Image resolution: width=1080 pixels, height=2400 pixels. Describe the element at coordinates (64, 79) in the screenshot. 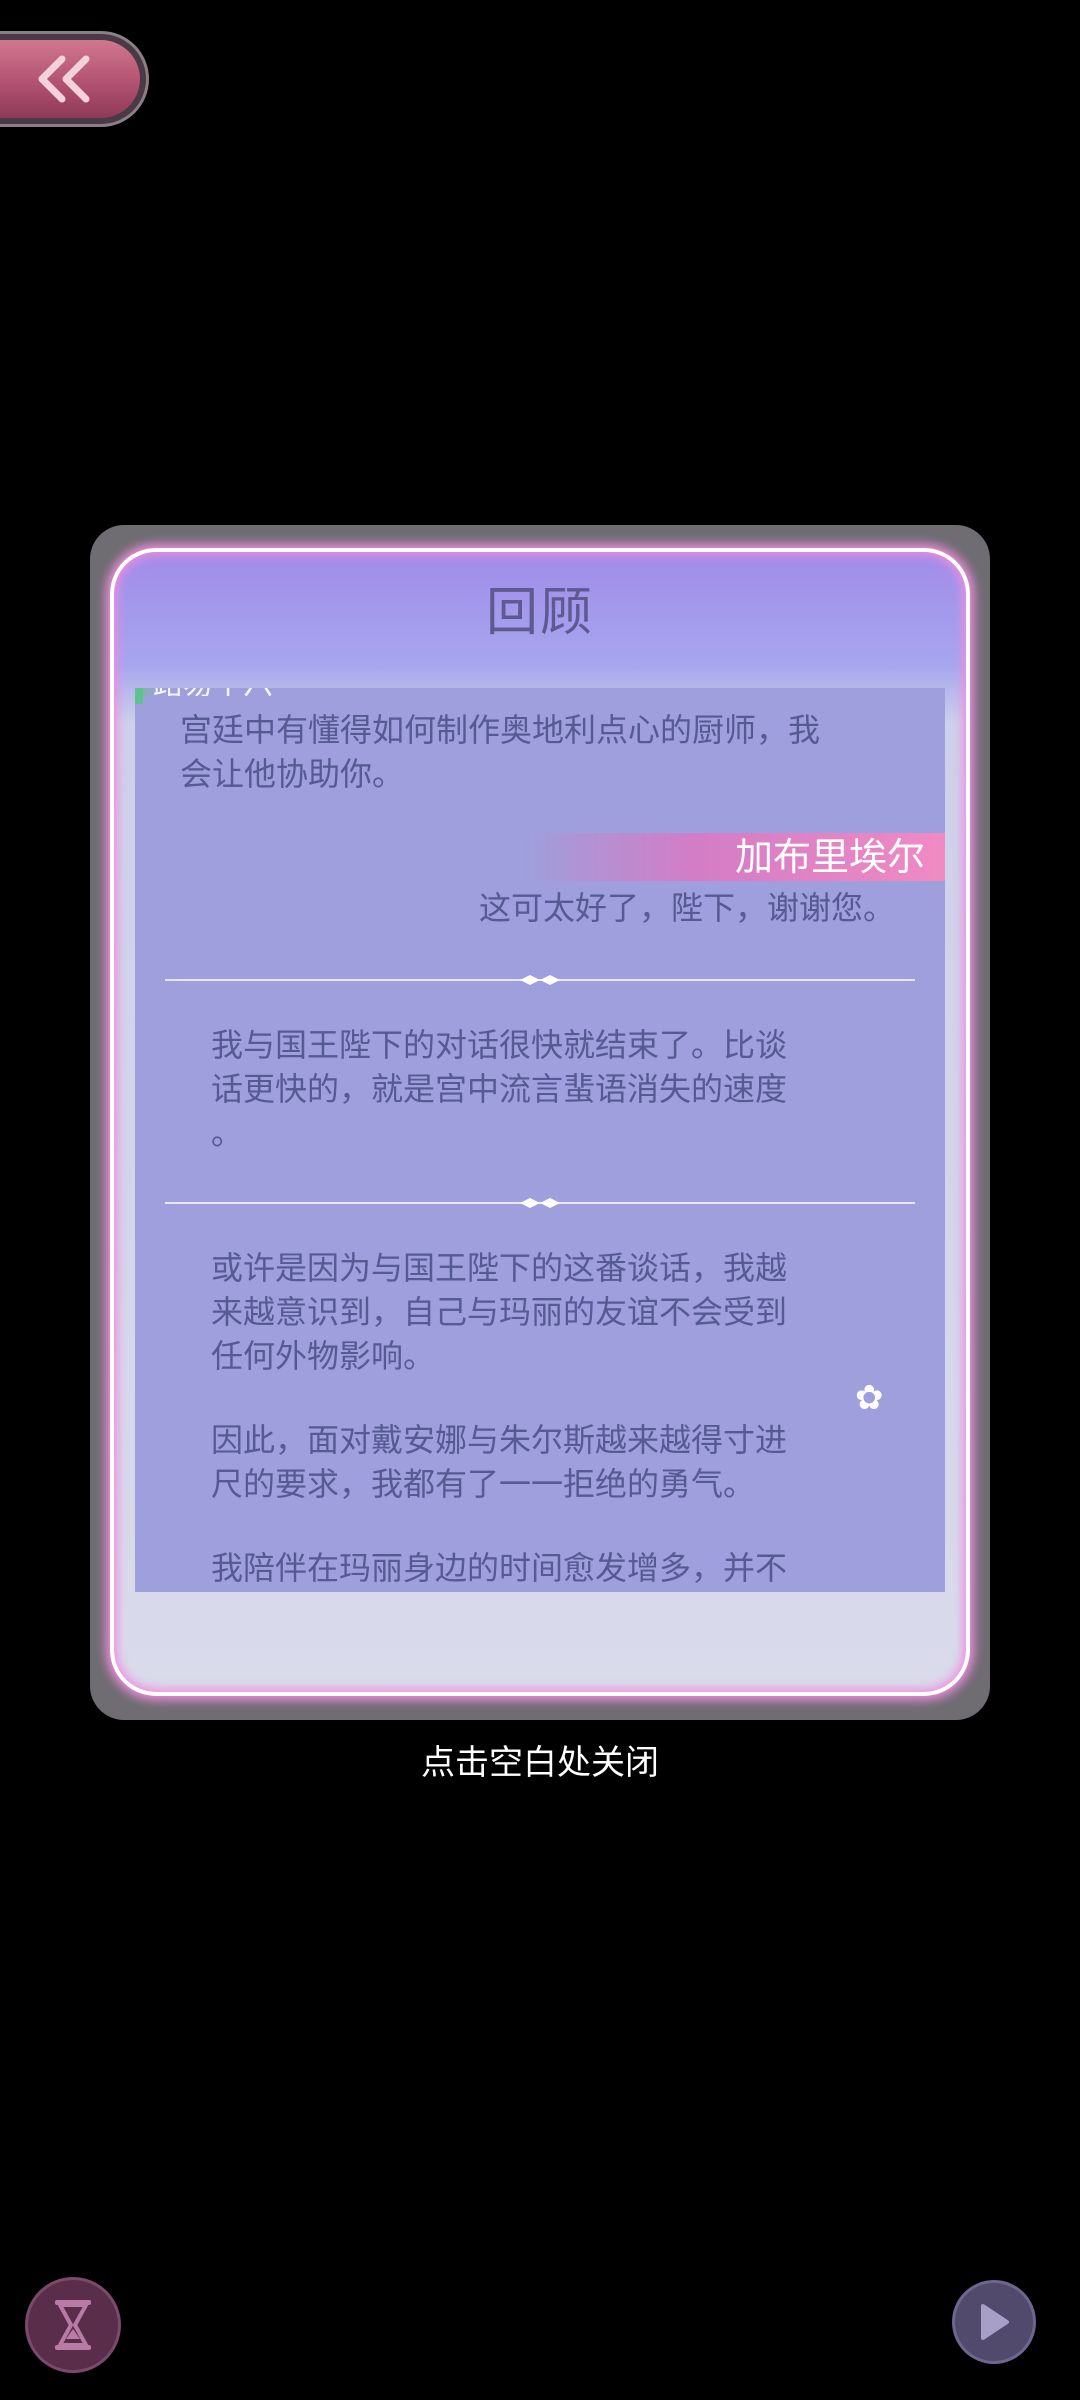

I see `double-chevron-left-icon` at that location.